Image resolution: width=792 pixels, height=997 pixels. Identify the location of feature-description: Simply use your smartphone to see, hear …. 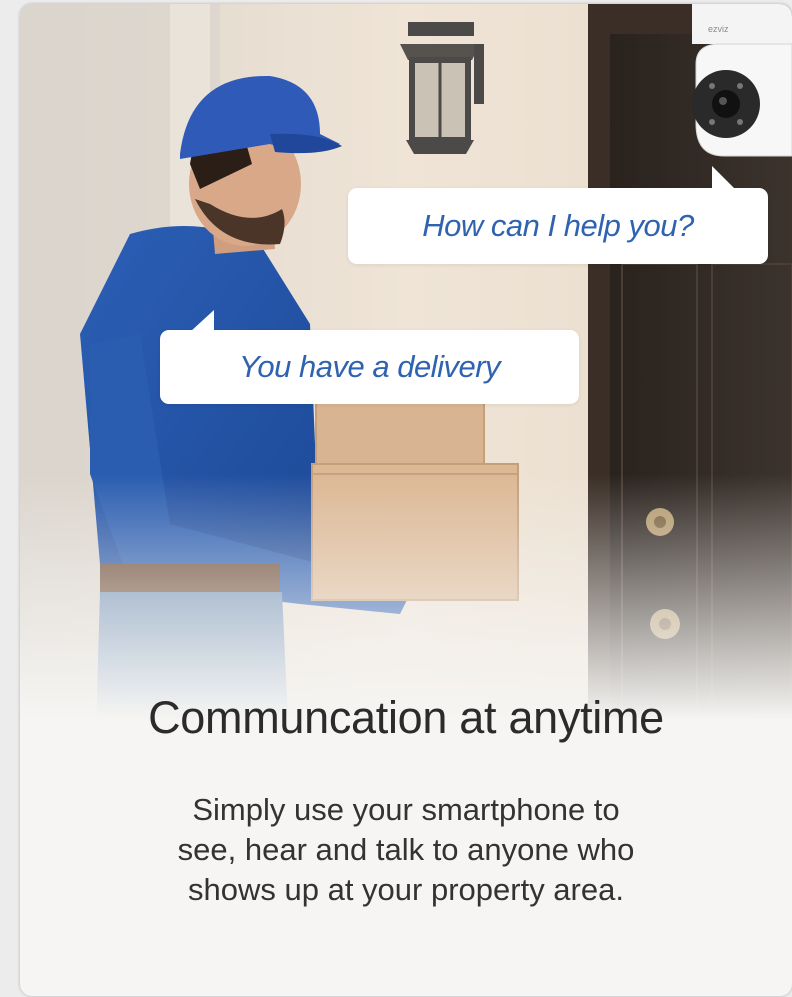
(406, 850).